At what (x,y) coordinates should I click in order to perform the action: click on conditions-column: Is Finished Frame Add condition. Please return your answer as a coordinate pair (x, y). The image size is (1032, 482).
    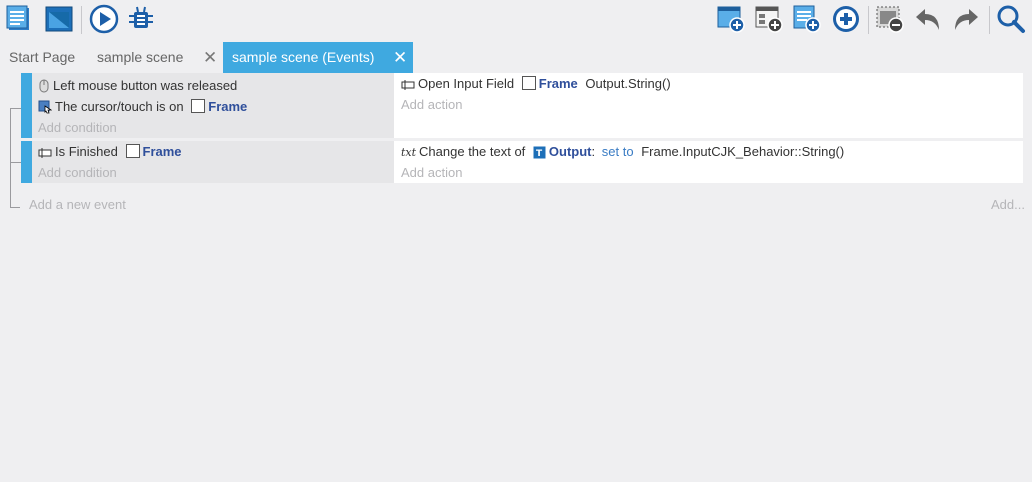
    Looking at the image, I should click on (213, 162).